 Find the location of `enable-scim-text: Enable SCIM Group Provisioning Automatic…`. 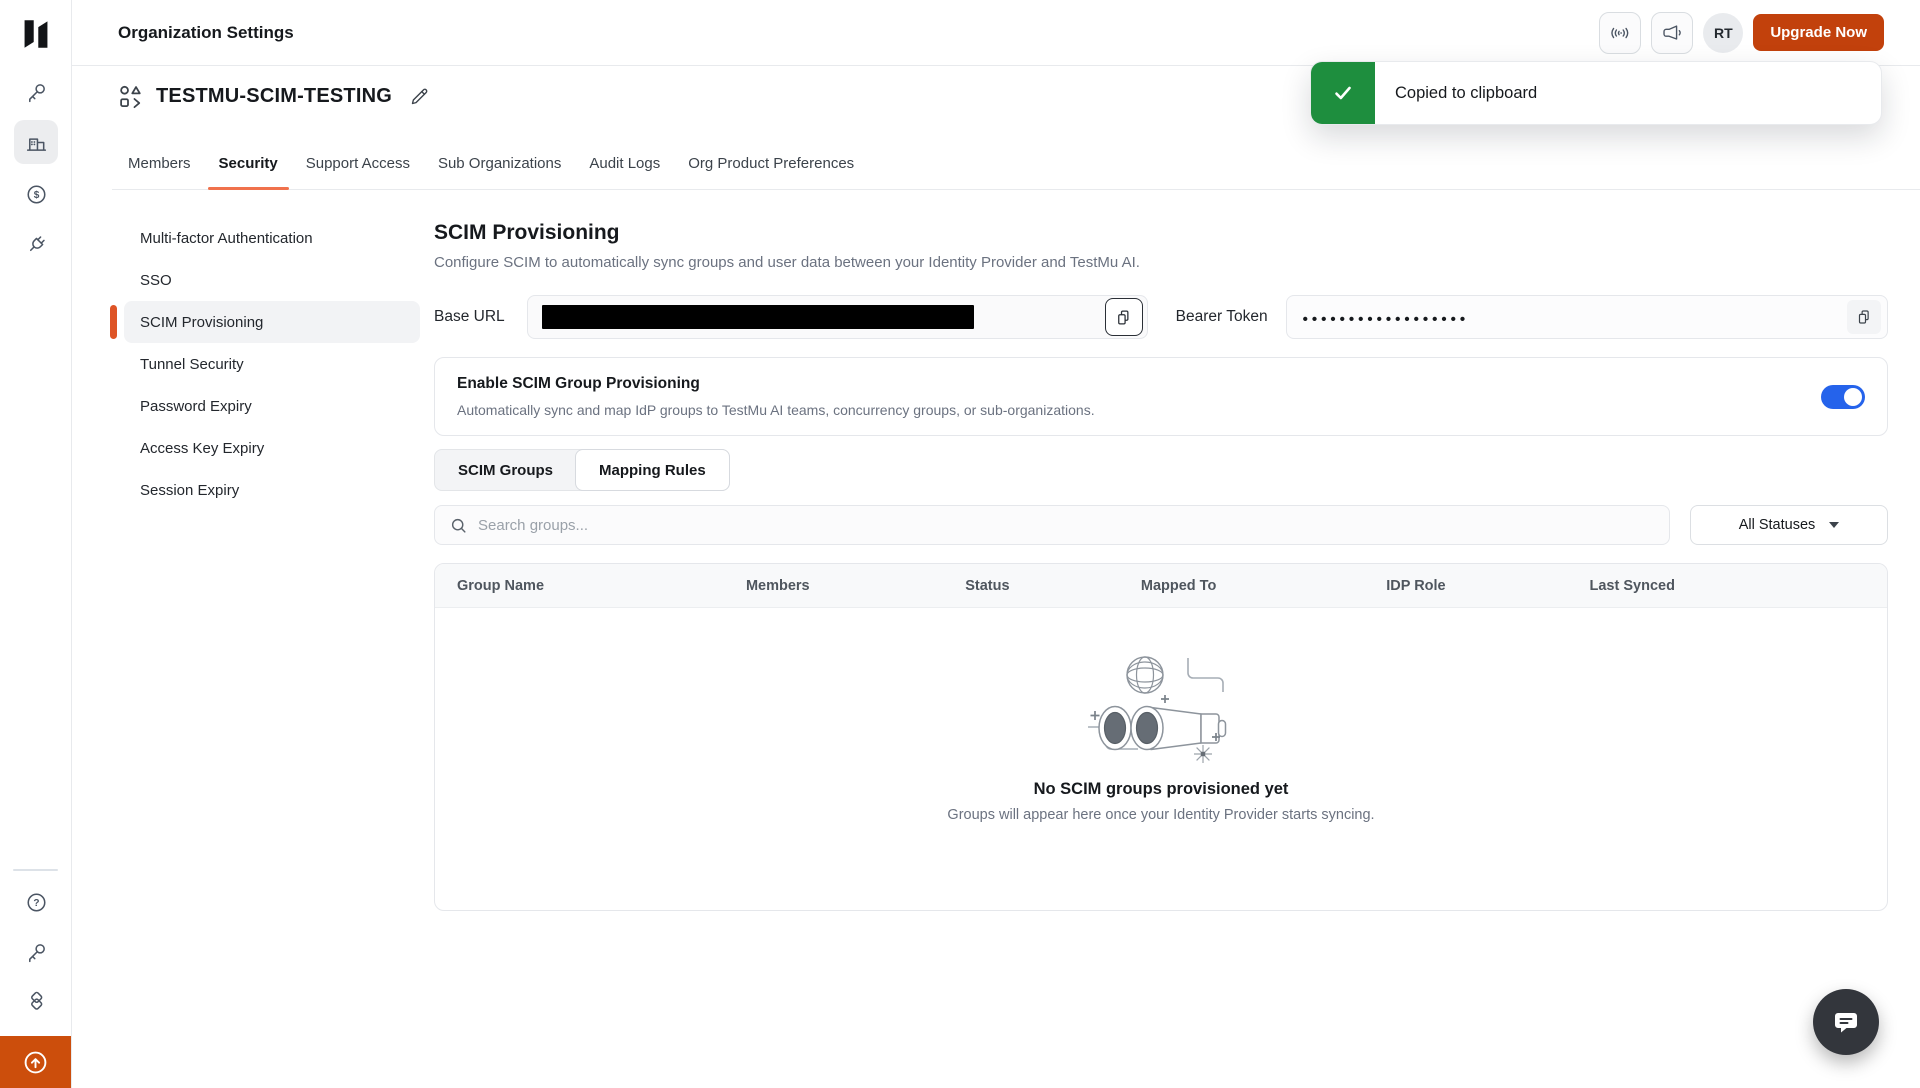

enable-scim-text: Enable SCIM Group Provisioning Automatic… is located at coordinates (776, 396).